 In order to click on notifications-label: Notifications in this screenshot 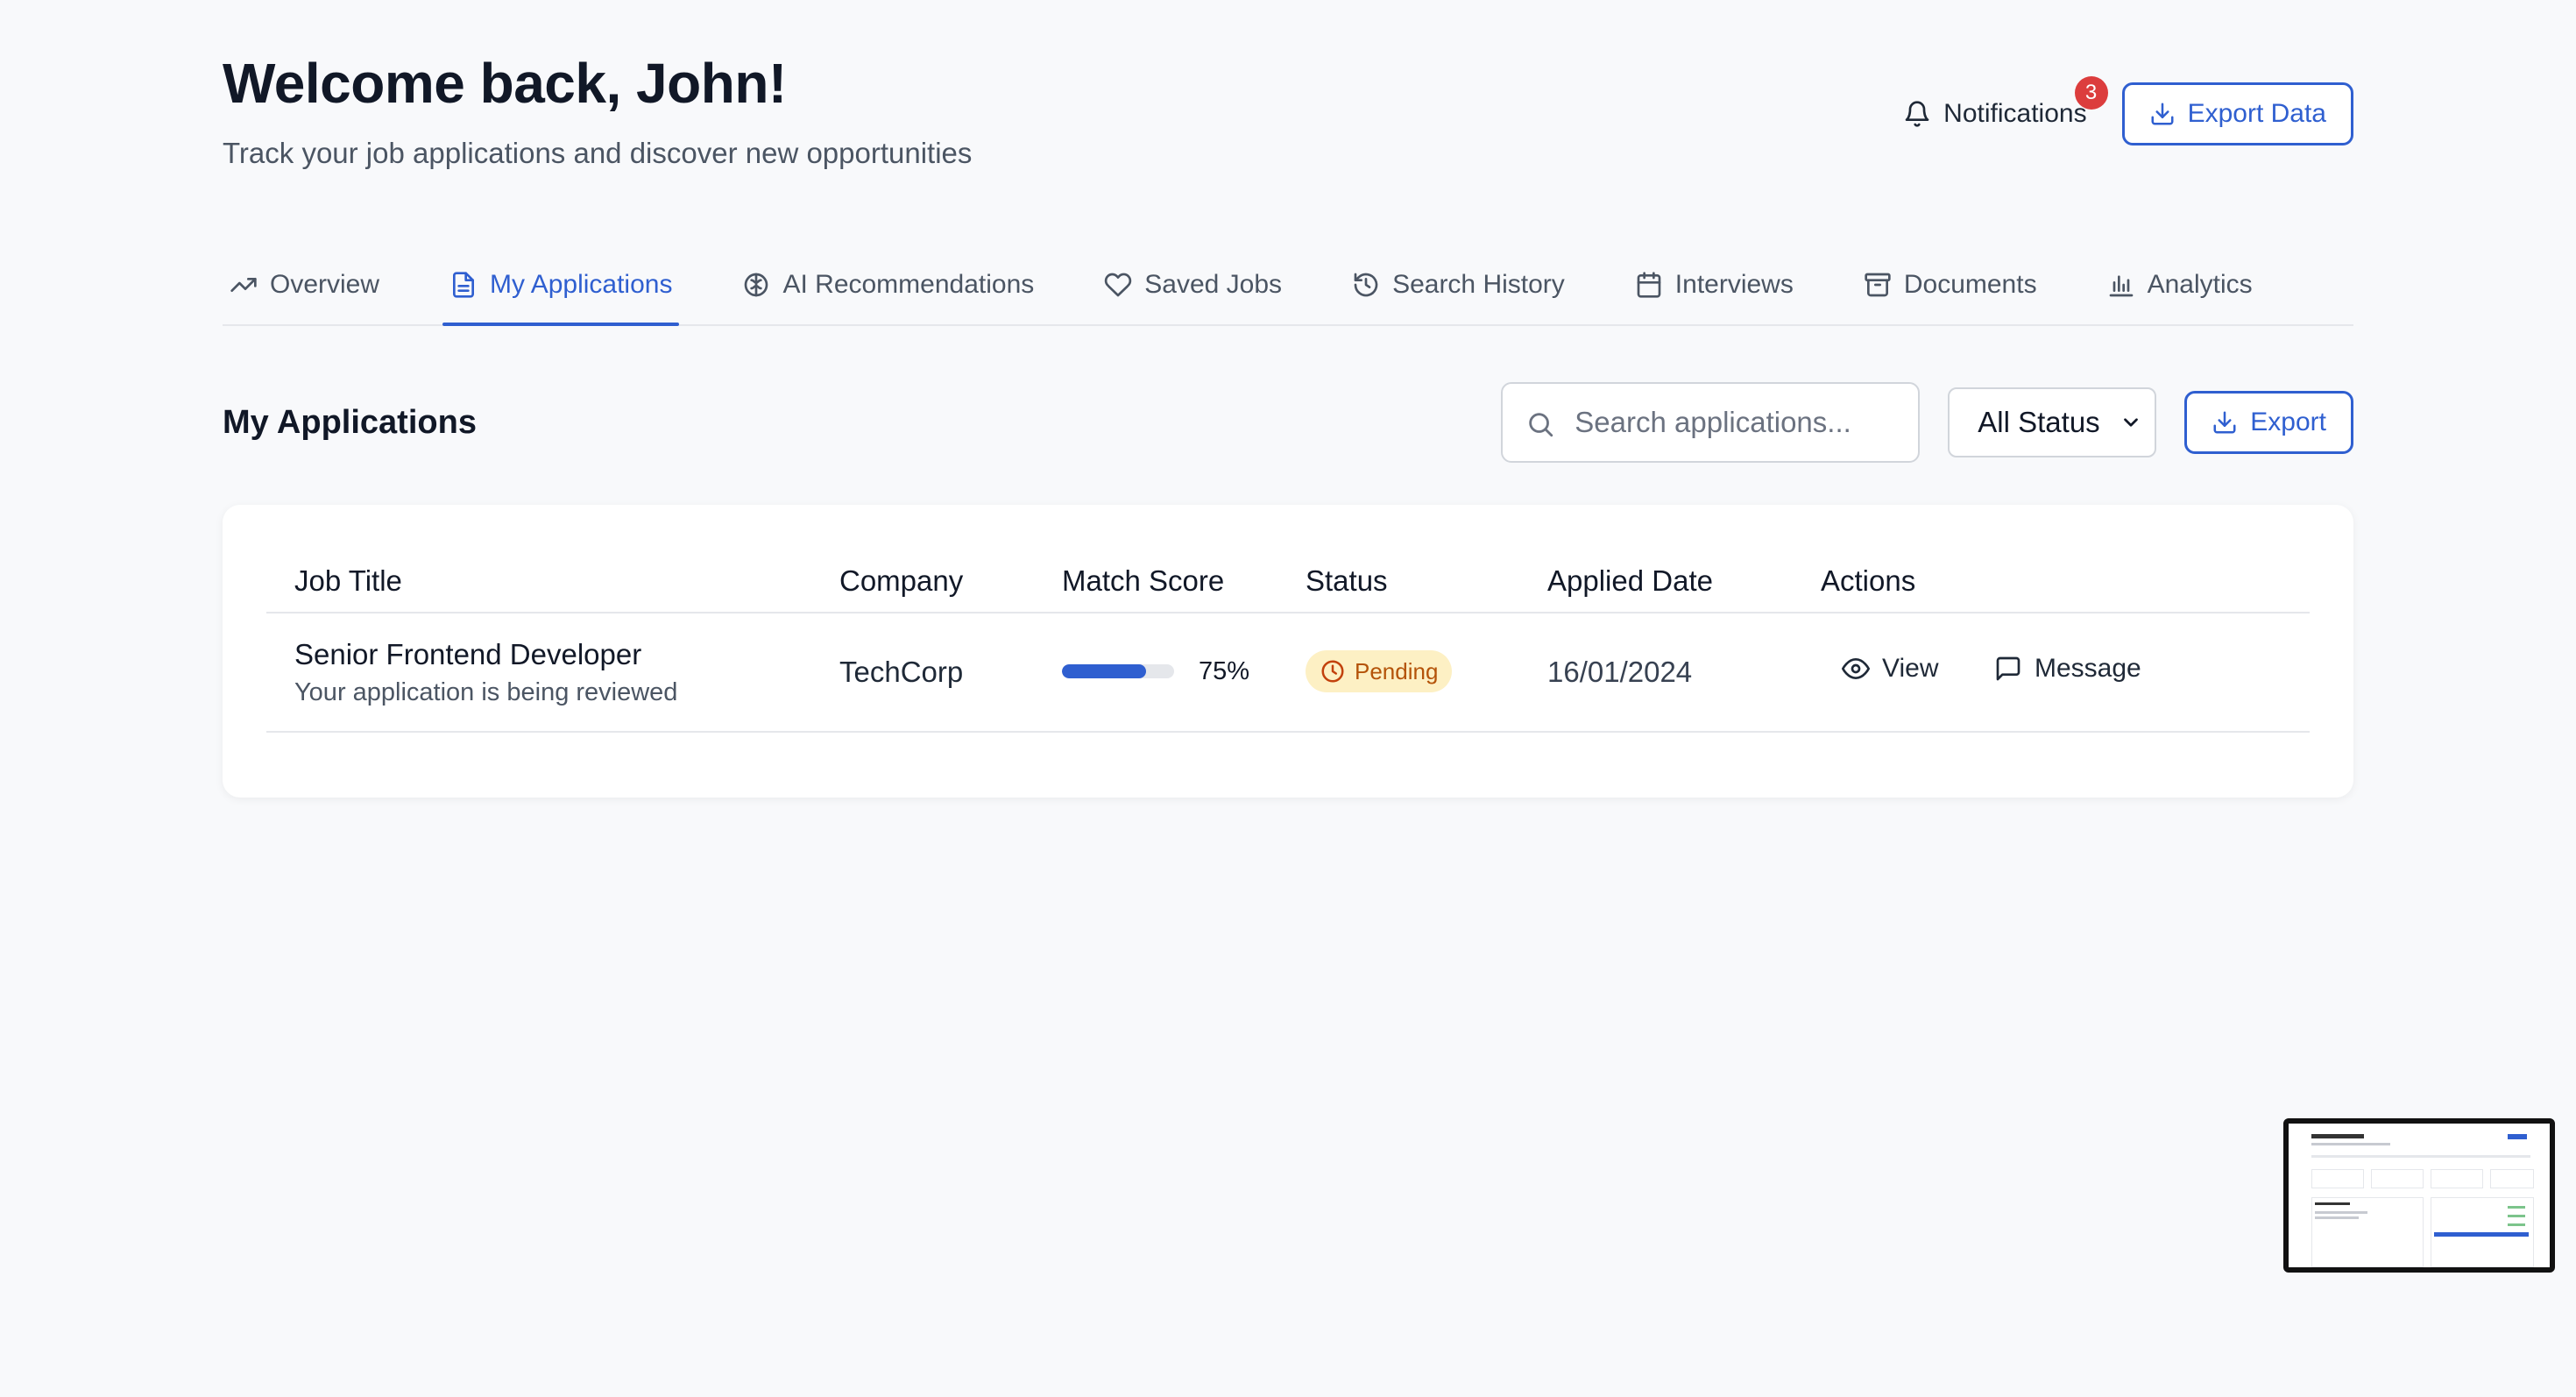, I will do `click(2015, 114)`.